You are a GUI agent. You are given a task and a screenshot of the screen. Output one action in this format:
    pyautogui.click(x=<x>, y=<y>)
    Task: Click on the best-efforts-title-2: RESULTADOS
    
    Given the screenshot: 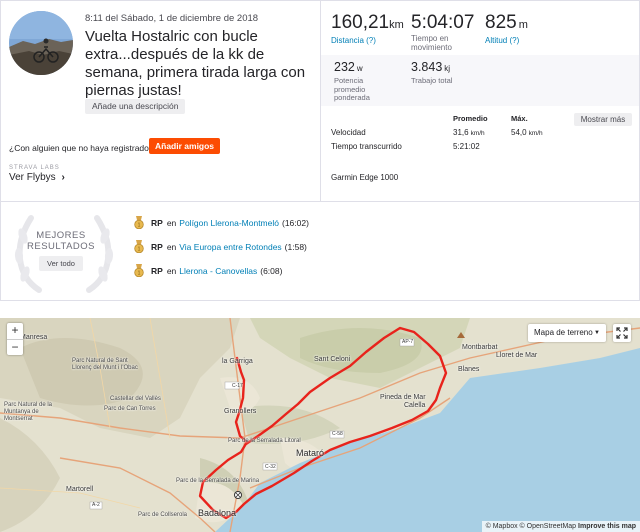 What is the action you would take?
    pyautogui.click(x=61, y=246)
    